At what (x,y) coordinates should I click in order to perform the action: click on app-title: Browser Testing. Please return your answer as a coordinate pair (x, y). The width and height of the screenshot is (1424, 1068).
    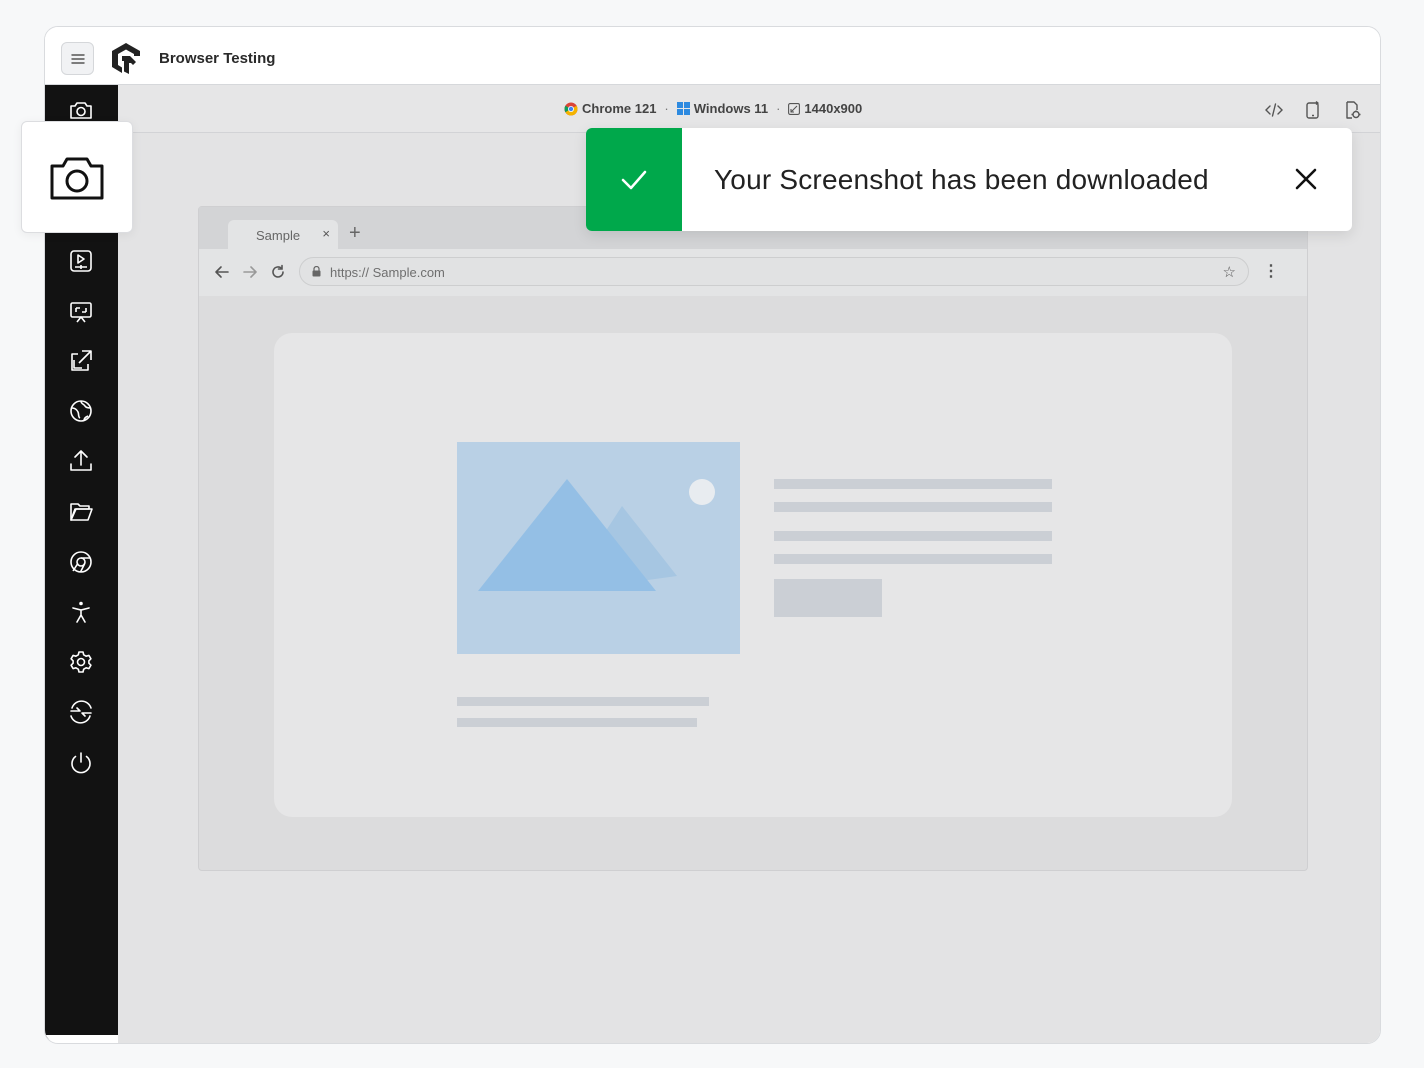
    Looking at the image, I should click on (217, 58).